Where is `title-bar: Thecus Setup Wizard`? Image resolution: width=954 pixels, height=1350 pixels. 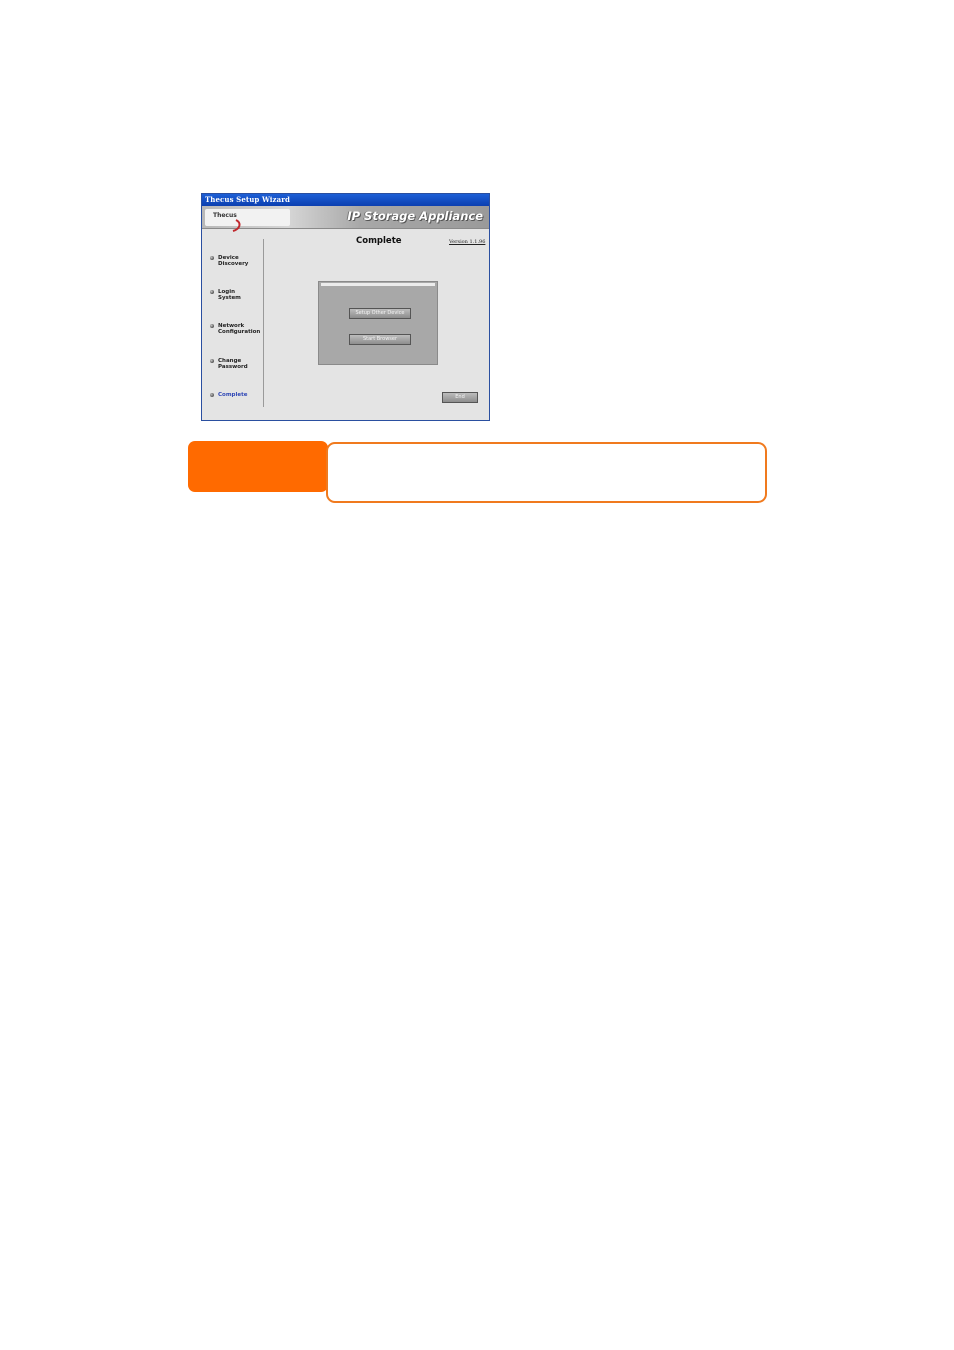 title-bar: Thecus Setup Wizard is located at coordinates (345, 200).